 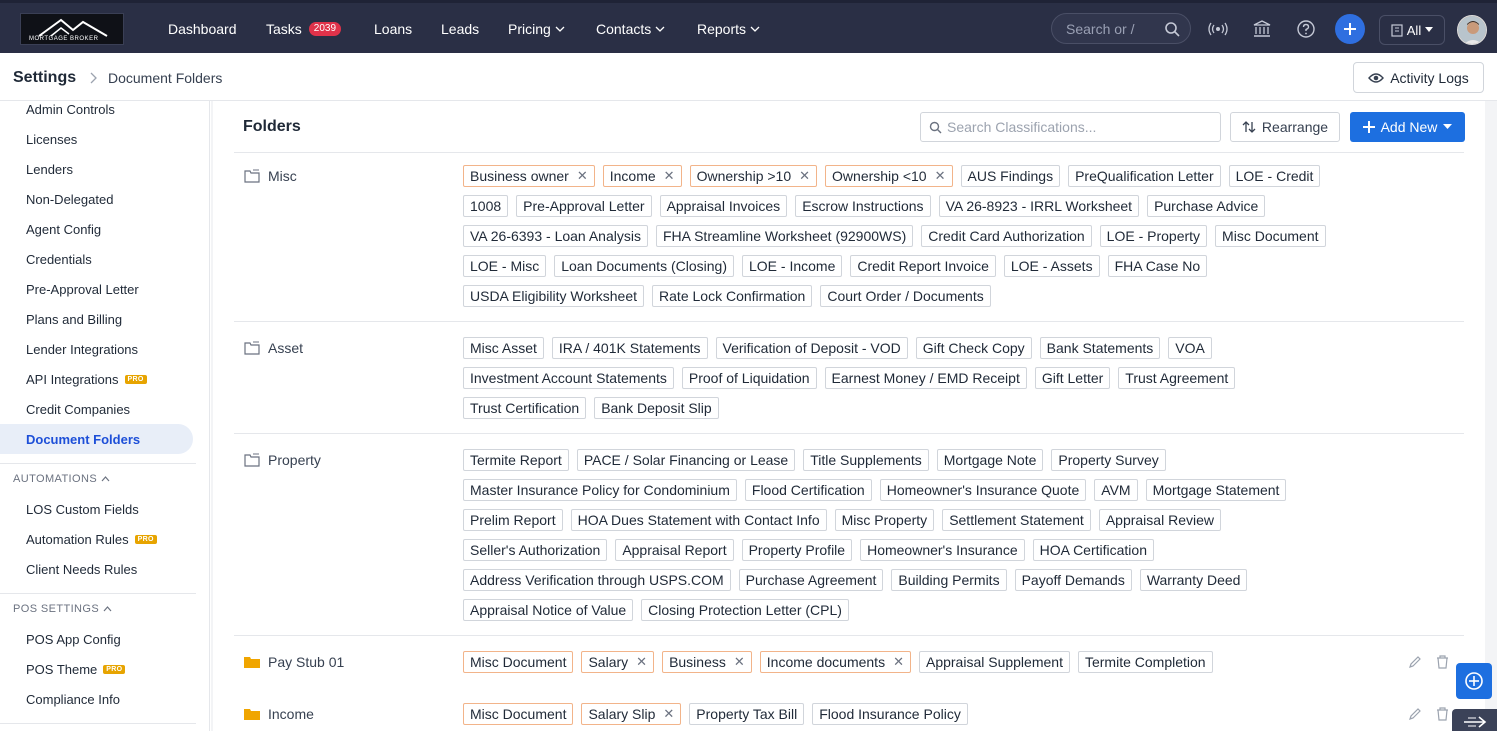 What do you see at coordinates (1190, 348) in the screenshot?
I see `classification-tag: VOA` at bounding box center [1190, 348].